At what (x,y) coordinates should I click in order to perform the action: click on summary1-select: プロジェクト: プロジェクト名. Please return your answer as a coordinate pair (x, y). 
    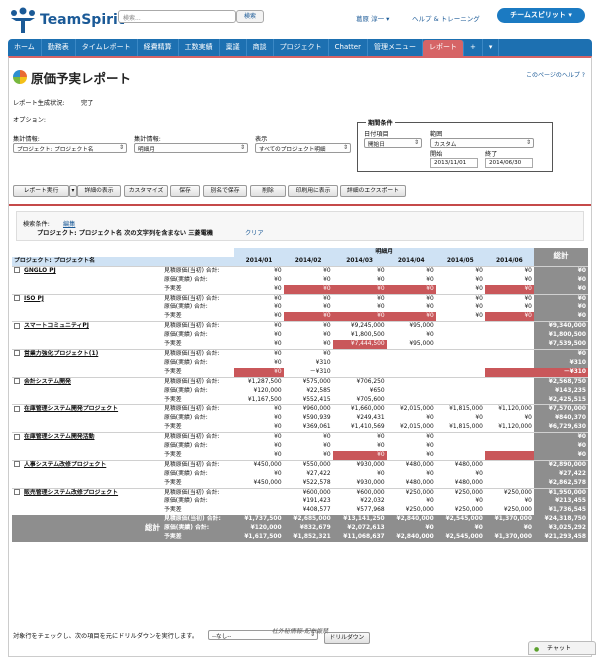
    Looking at the image, I should click on (70, 148).